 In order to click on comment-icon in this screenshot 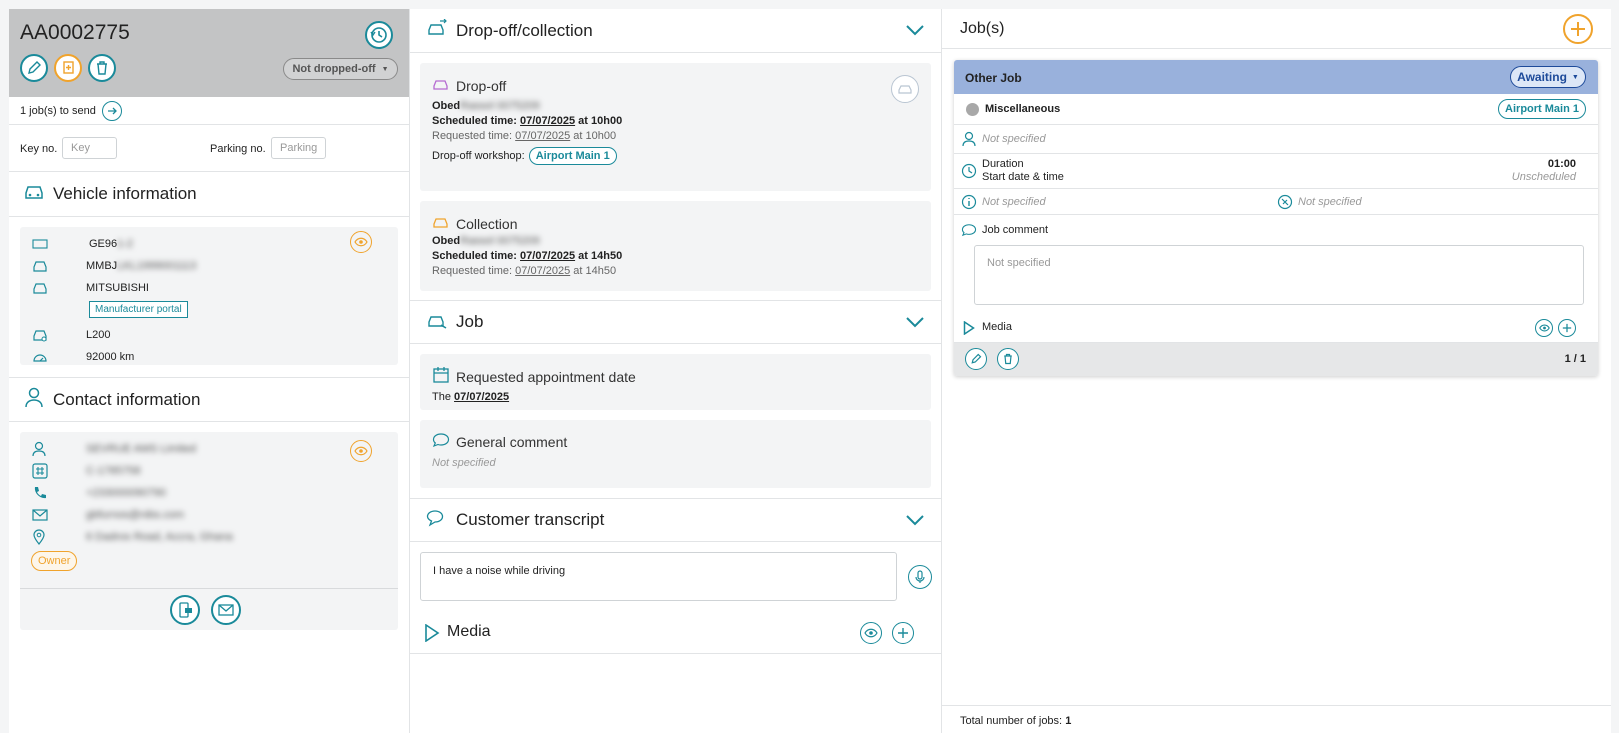, I will do `click(969, 231)`.